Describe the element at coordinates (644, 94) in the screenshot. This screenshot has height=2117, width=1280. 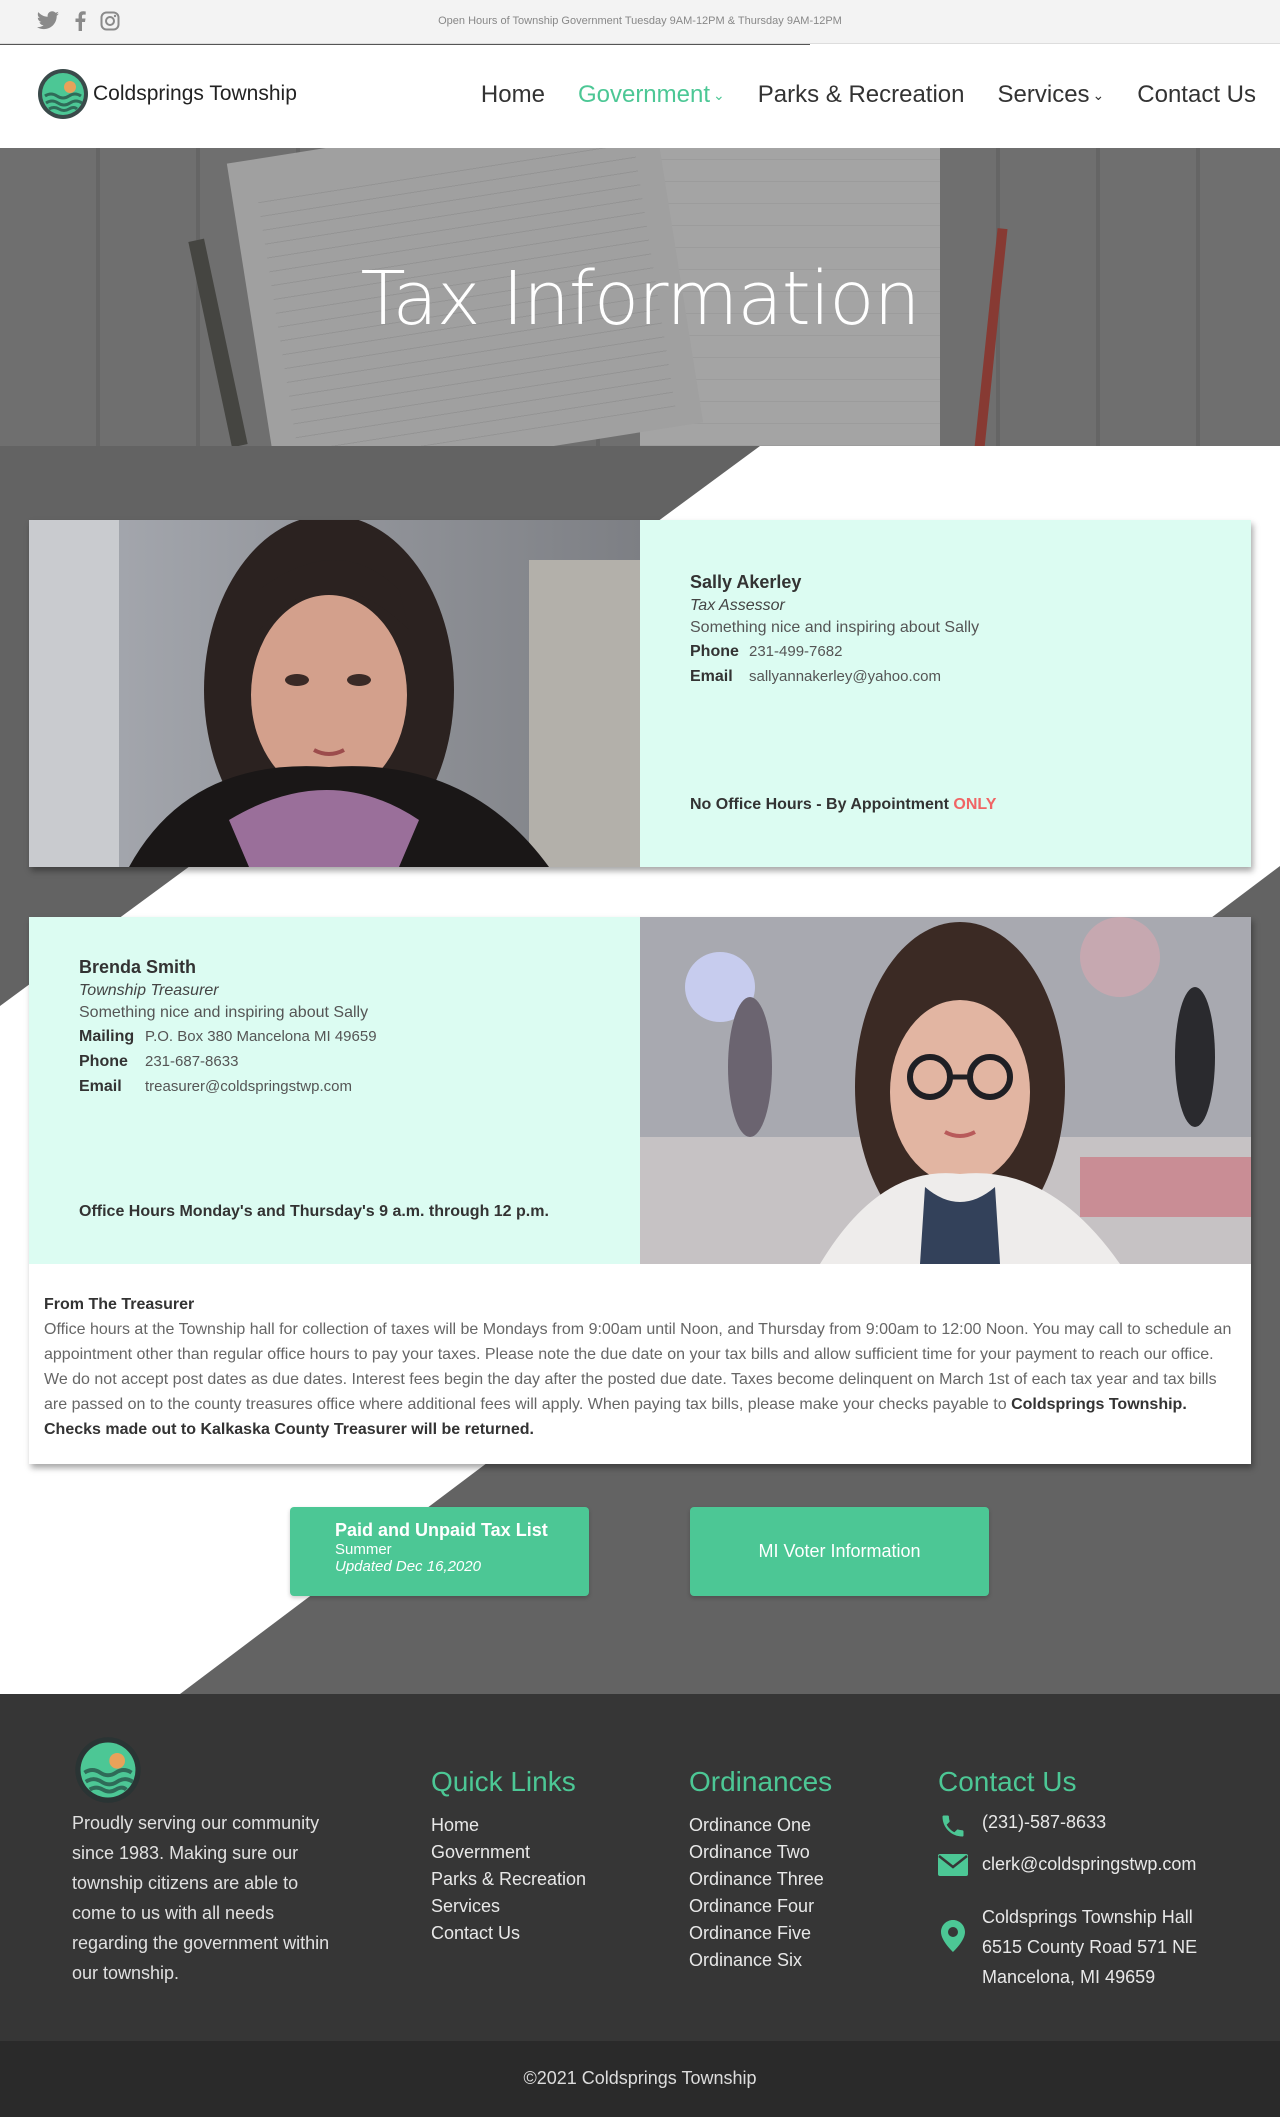
I see `nav-government-label: Government` at that location.